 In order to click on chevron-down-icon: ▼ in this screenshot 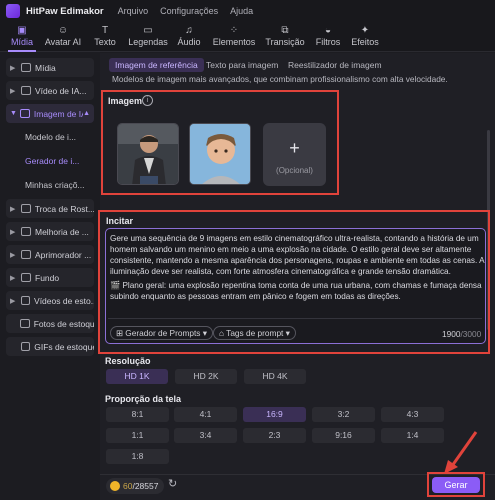, I will do `click(13, 113)`.